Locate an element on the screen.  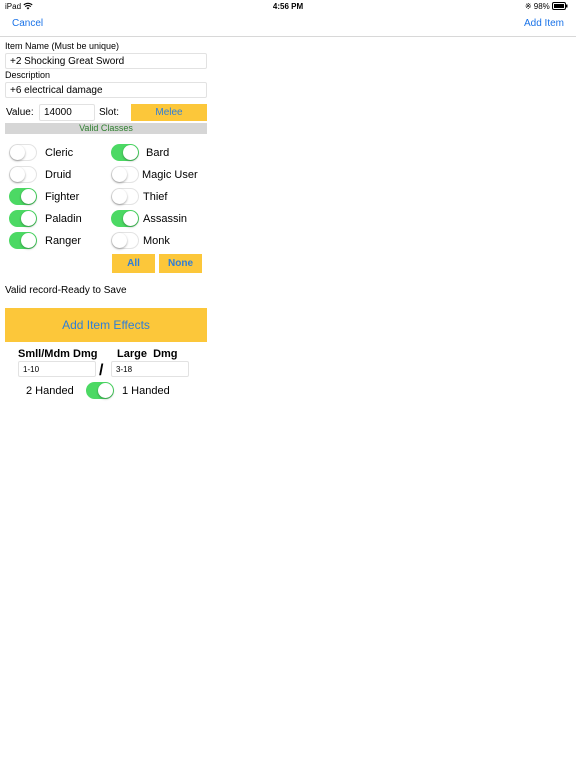
fighter-toggle is located at coordinates (23, 196).